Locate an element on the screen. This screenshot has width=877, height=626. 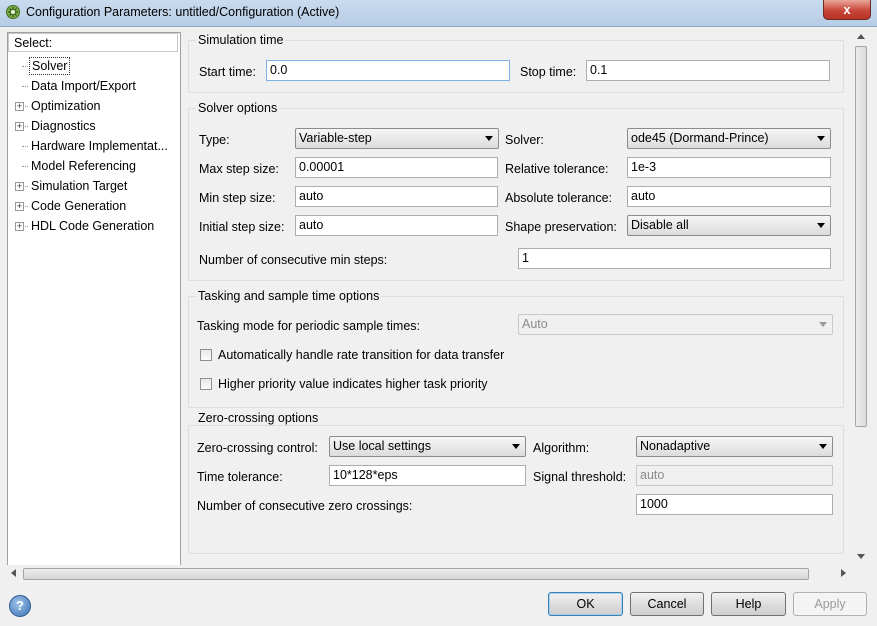
help-icon-glyph: ? is located at coordinates (20, 605).